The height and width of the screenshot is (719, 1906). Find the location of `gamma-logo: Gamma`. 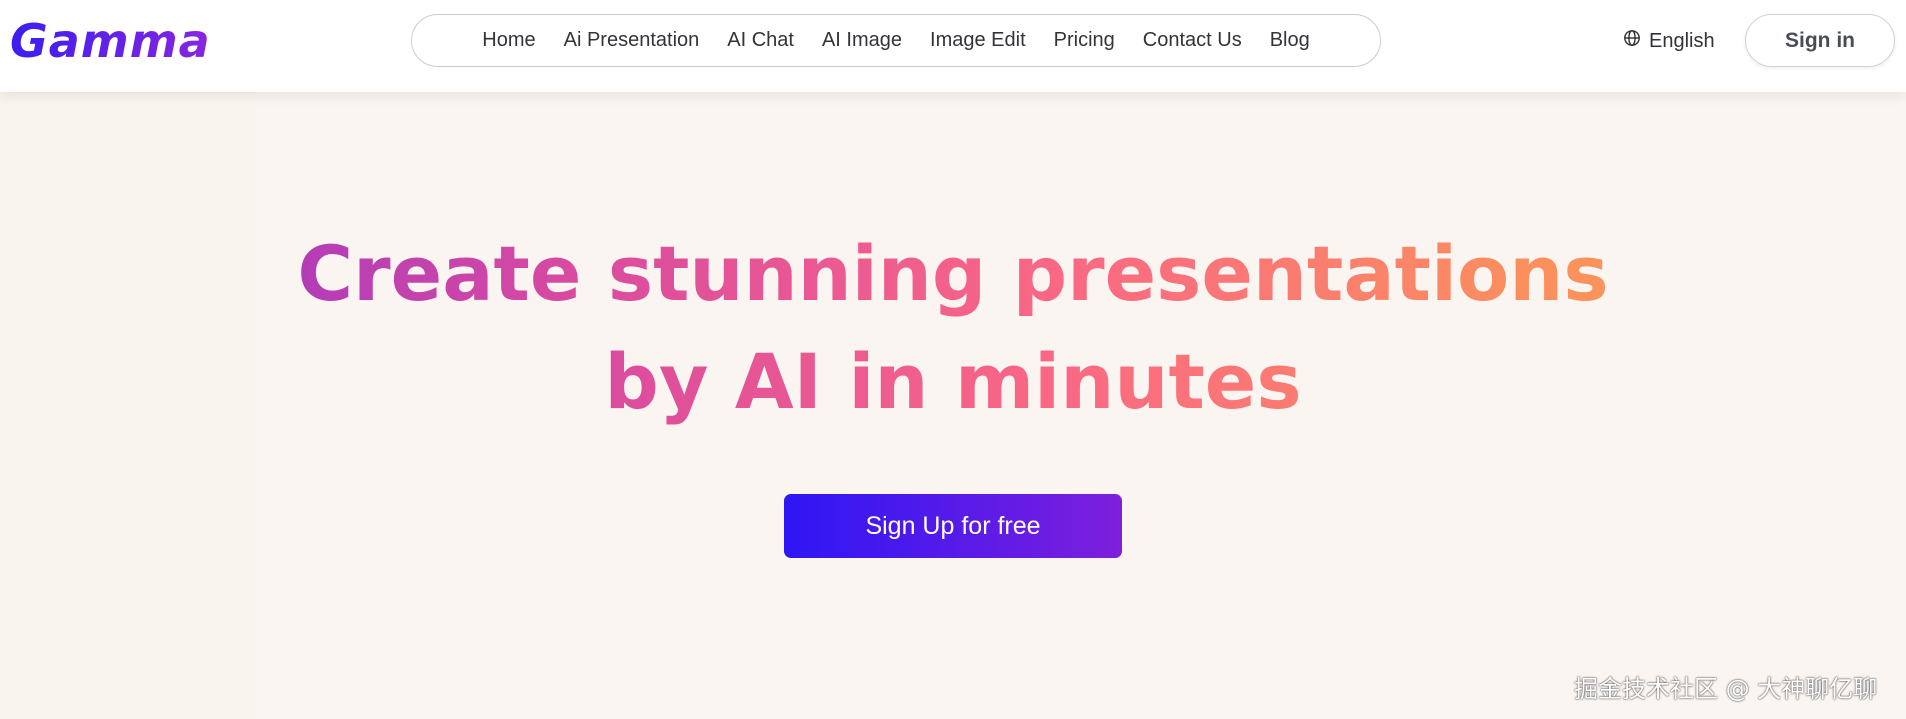

gamma-logo: Gamma is located at coordinates (110, 41).